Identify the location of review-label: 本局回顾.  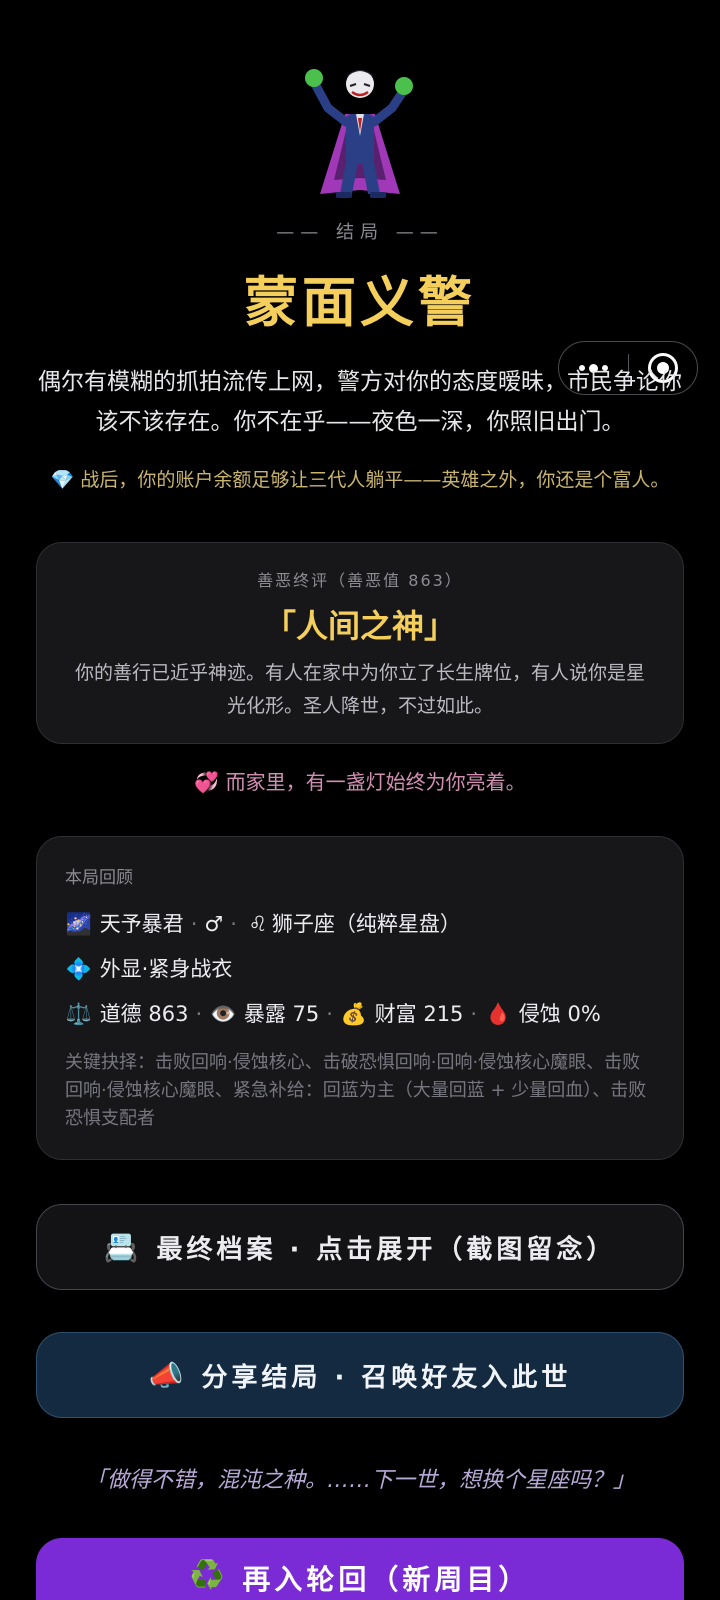
(99, 878).